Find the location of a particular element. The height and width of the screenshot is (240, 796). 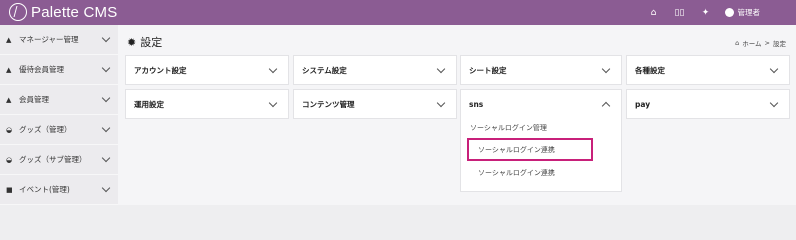

logo: Palette CMS is located at coordinates (63, 12).